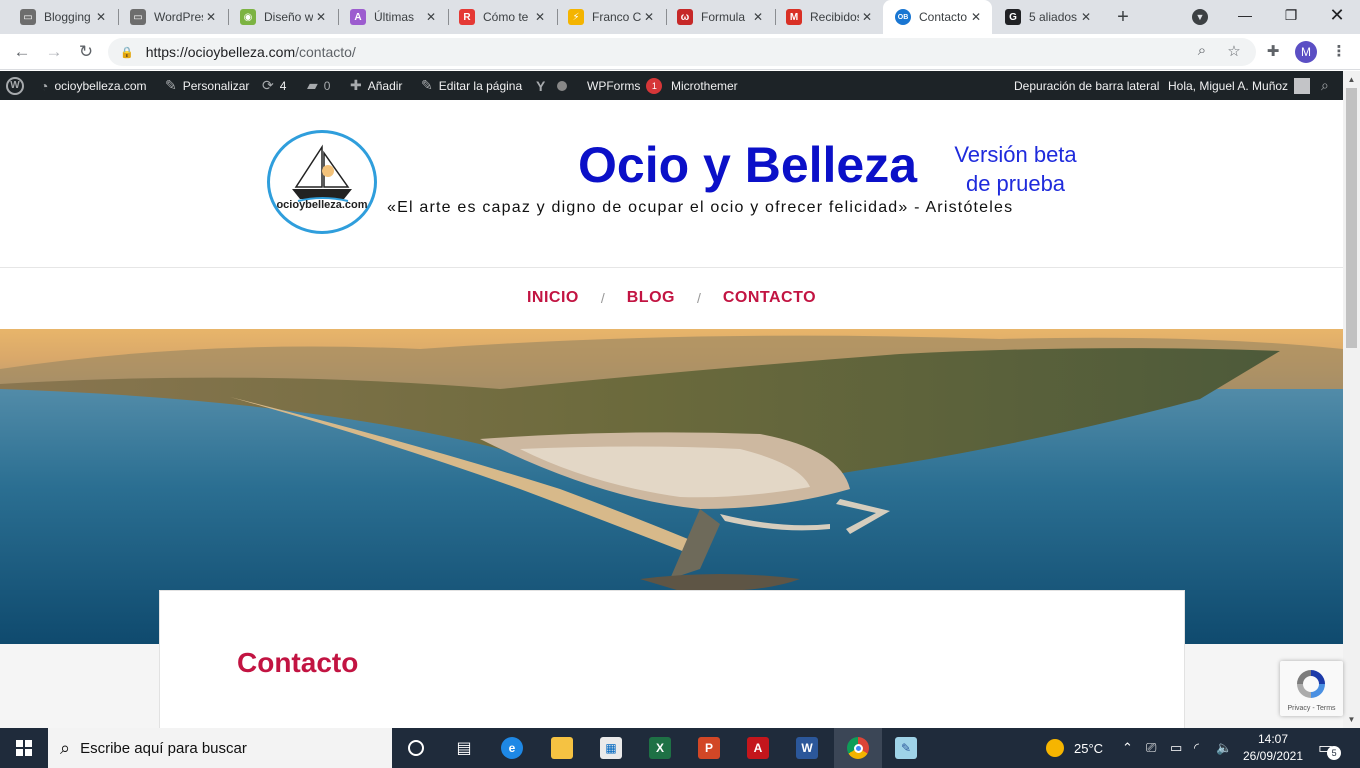 The width and height of the screenshot is (1360, 768). I want to click on admin-site-name: ◔ ocioybelleza.com, so click(93, 85).